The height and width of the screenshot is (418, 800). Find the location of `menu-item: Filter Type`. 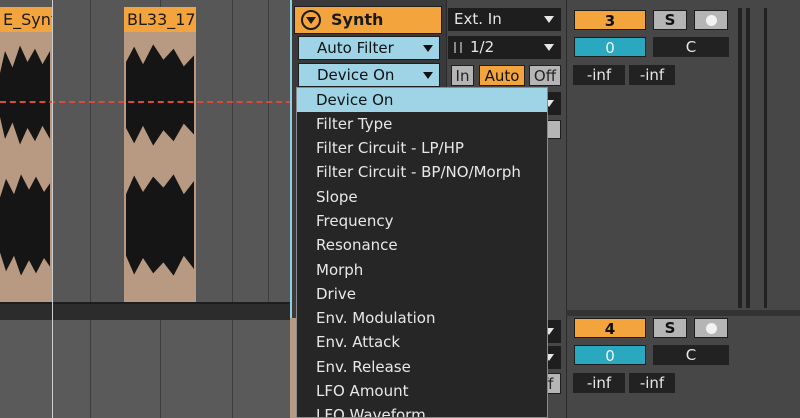

menu-item: Filter Type is located at coordinates (422, 124).